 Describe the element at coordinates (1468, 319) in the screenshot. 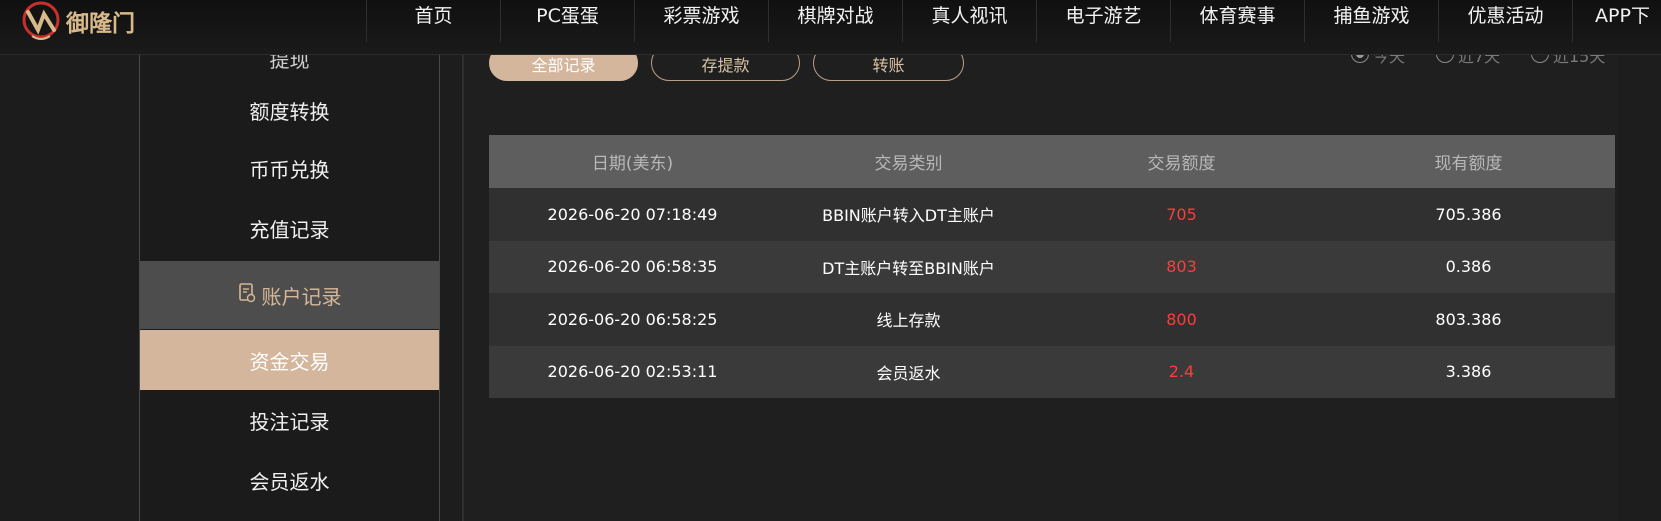

I see `cell-balance: 803.386` at that location.